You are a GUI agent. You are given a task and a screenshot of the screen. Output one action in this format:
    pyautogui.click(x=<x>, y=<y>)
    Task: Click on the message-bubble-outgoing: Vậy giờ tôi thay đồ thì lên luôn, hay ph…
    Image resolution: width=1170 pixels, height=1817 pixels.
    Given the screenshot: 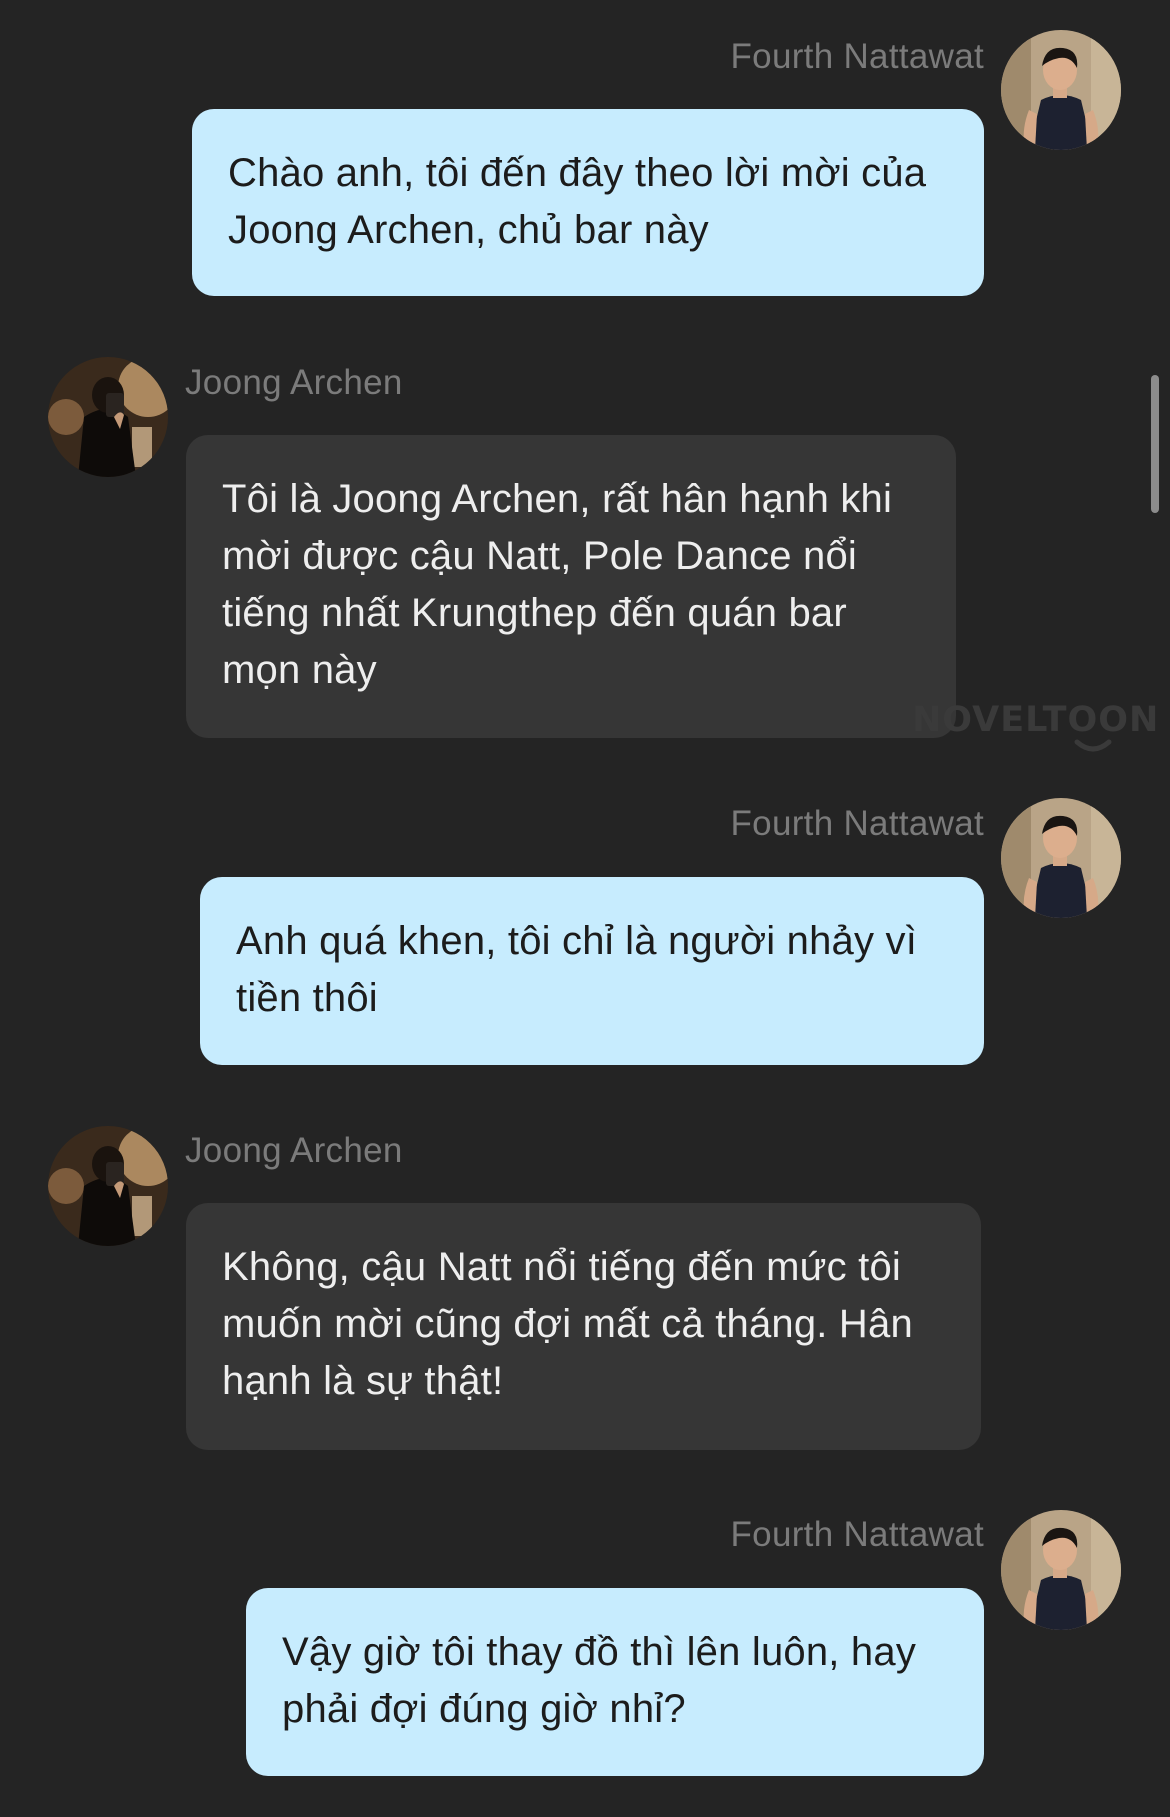 What is the action you would take?
    pyautogui.click(x=615, y=1682)
    